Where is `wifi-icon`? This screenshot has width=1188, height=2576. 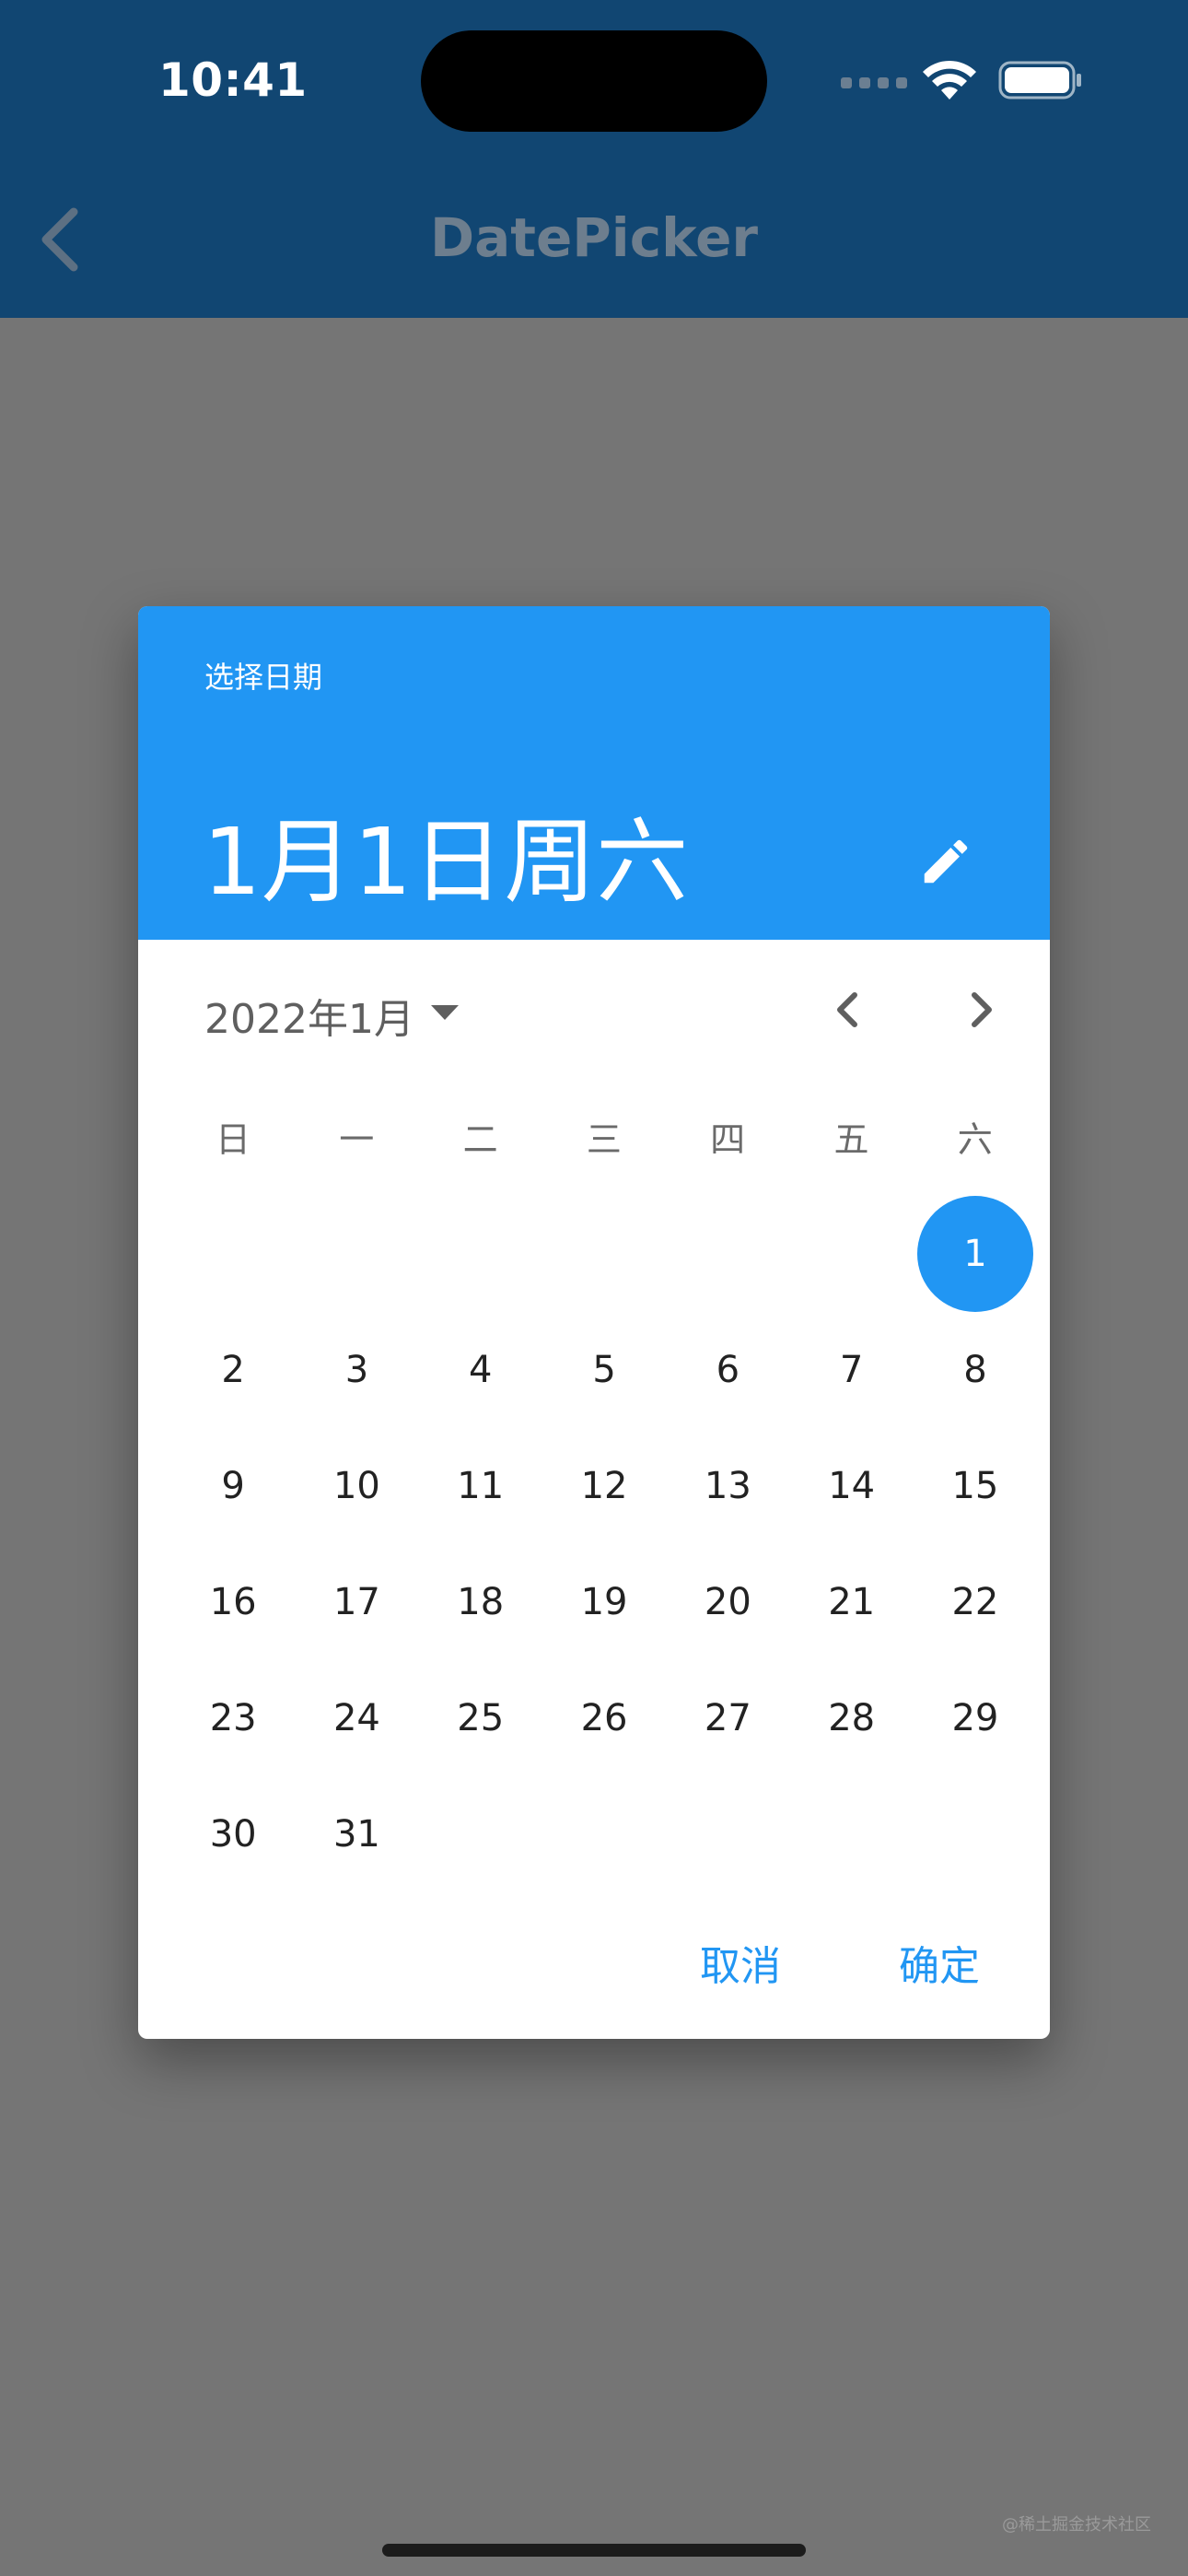 wifi-icon is located at coordinates (949, 80).